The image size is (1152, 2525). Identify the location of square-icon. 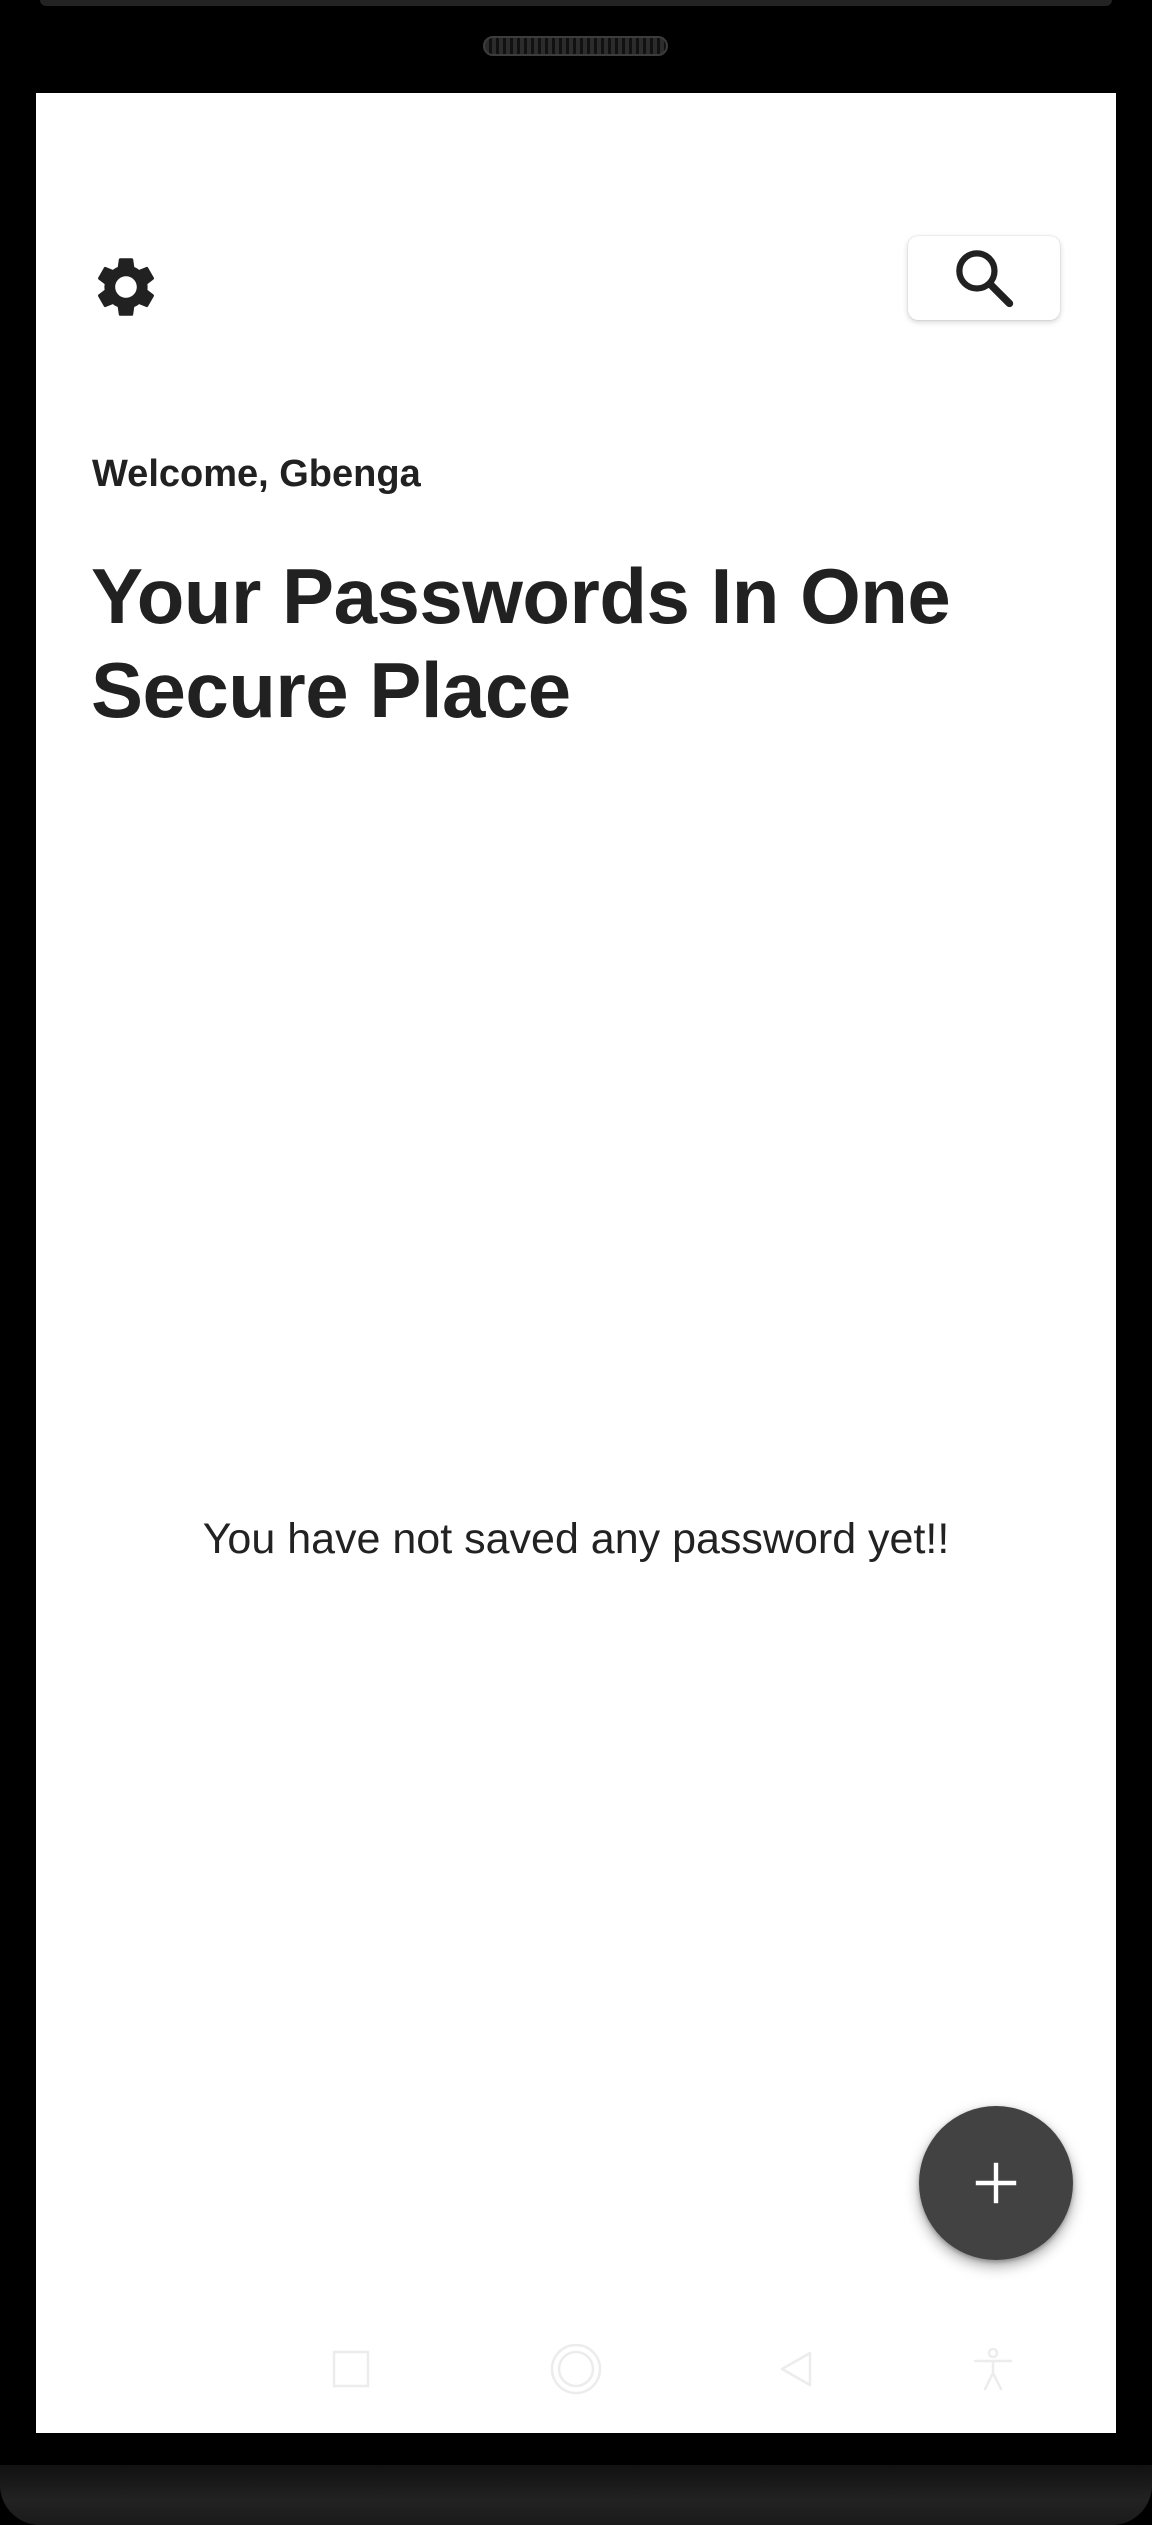
(351, 2369).